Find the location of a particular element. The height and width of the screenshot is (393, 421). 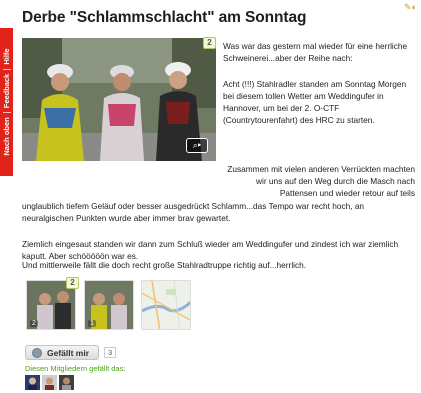

side-tab-feedback: Feedback is located at coordinates (6, 91).